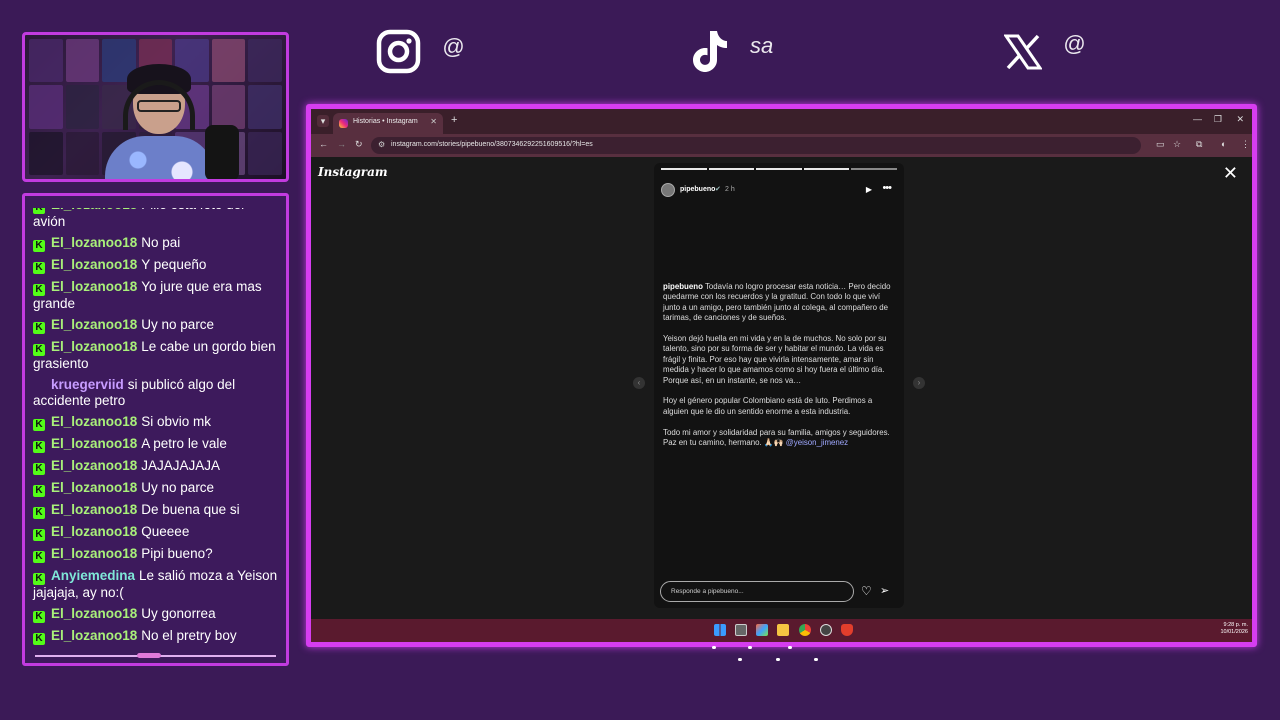 This screenshot has height=720, width=1280. Describe the element at coordinates (779, 190) in the screenshot. I see `story-header: pipebueno ✔ 2 h ▶ •••` at that location.